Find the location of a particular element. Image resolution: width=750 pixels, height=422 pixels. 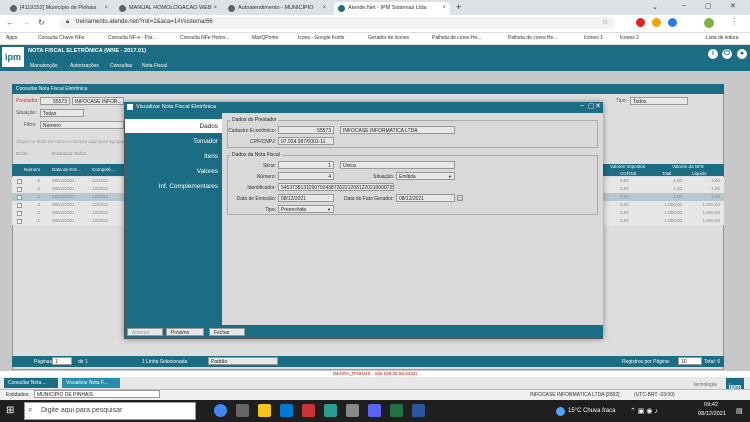

rows-per-page-select: 10 is located at coordinates (690, 361).